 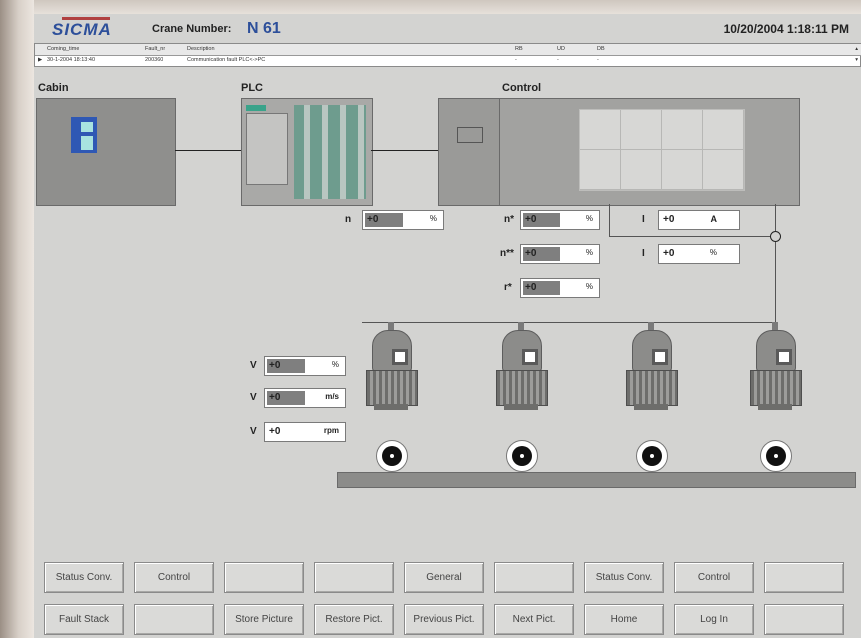 What do you see at coordinates (643, 219) in the screenshot?
I see `i-a-label: I` at bounding box center [643, 219].